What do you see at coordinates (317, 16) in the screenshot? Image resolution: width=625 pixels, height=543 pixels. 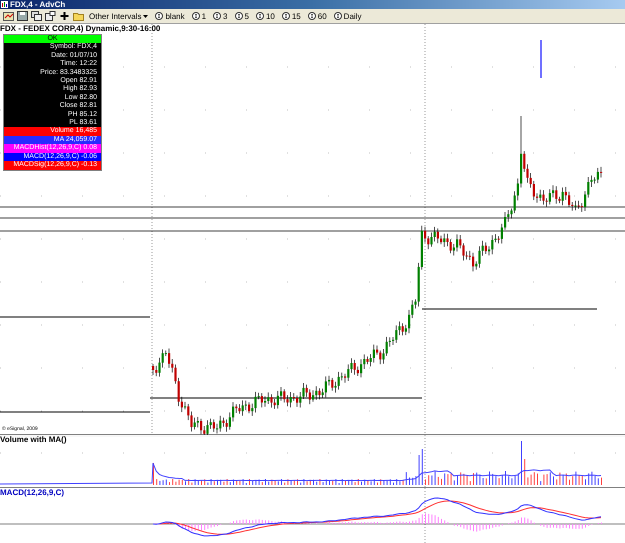 I see `interval-button: 60` at bounding box center [317, 16].